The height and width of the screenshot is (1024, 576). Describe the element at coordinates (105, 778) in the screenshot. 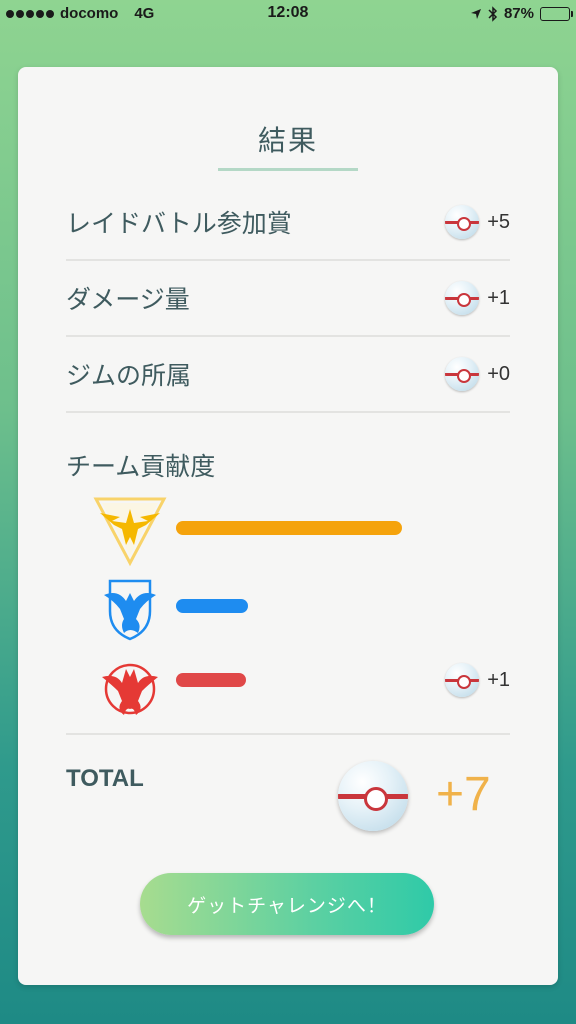

I see `total-label: TOTAL` at that location.